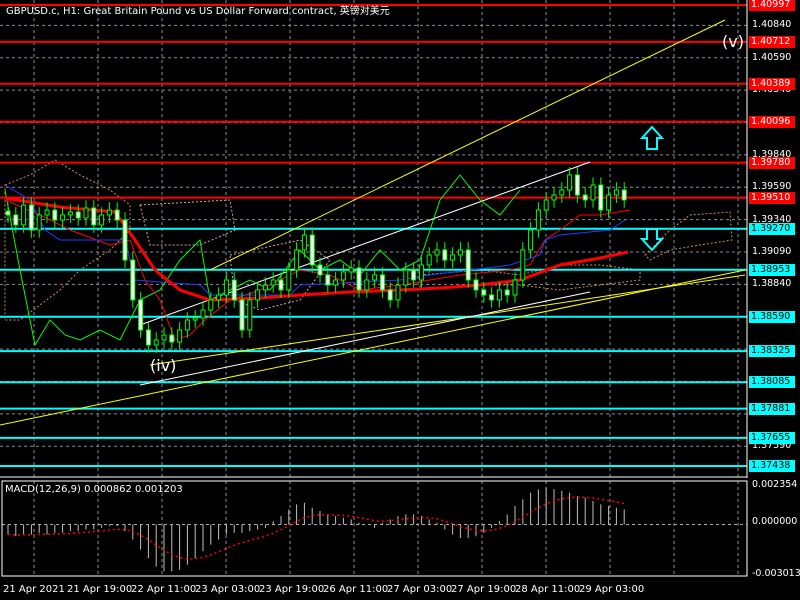 The width and height of the screenshot is (800, 600). What do you see at coordinates (652, 240) in the screenshot?
I see `arrow-down-icon` at bounding box center [652, 240].